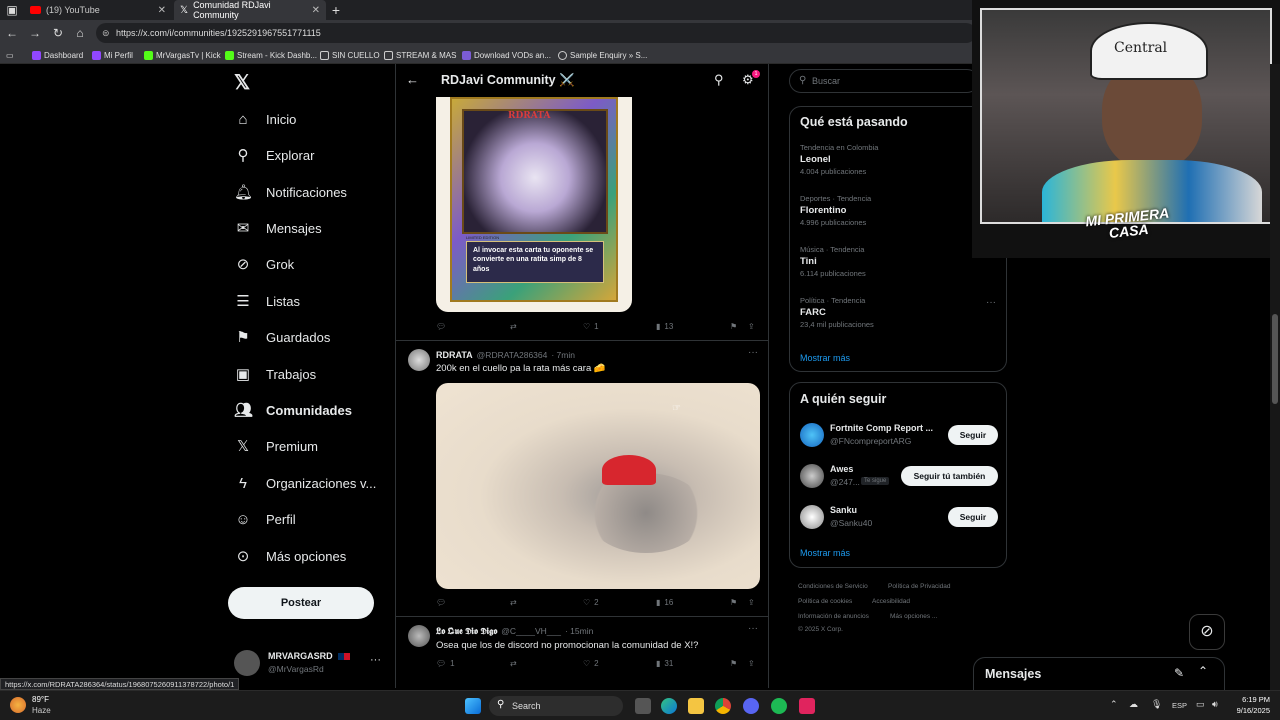  I want to click on reply-button: 💬︎ 1, so click(445, 663).